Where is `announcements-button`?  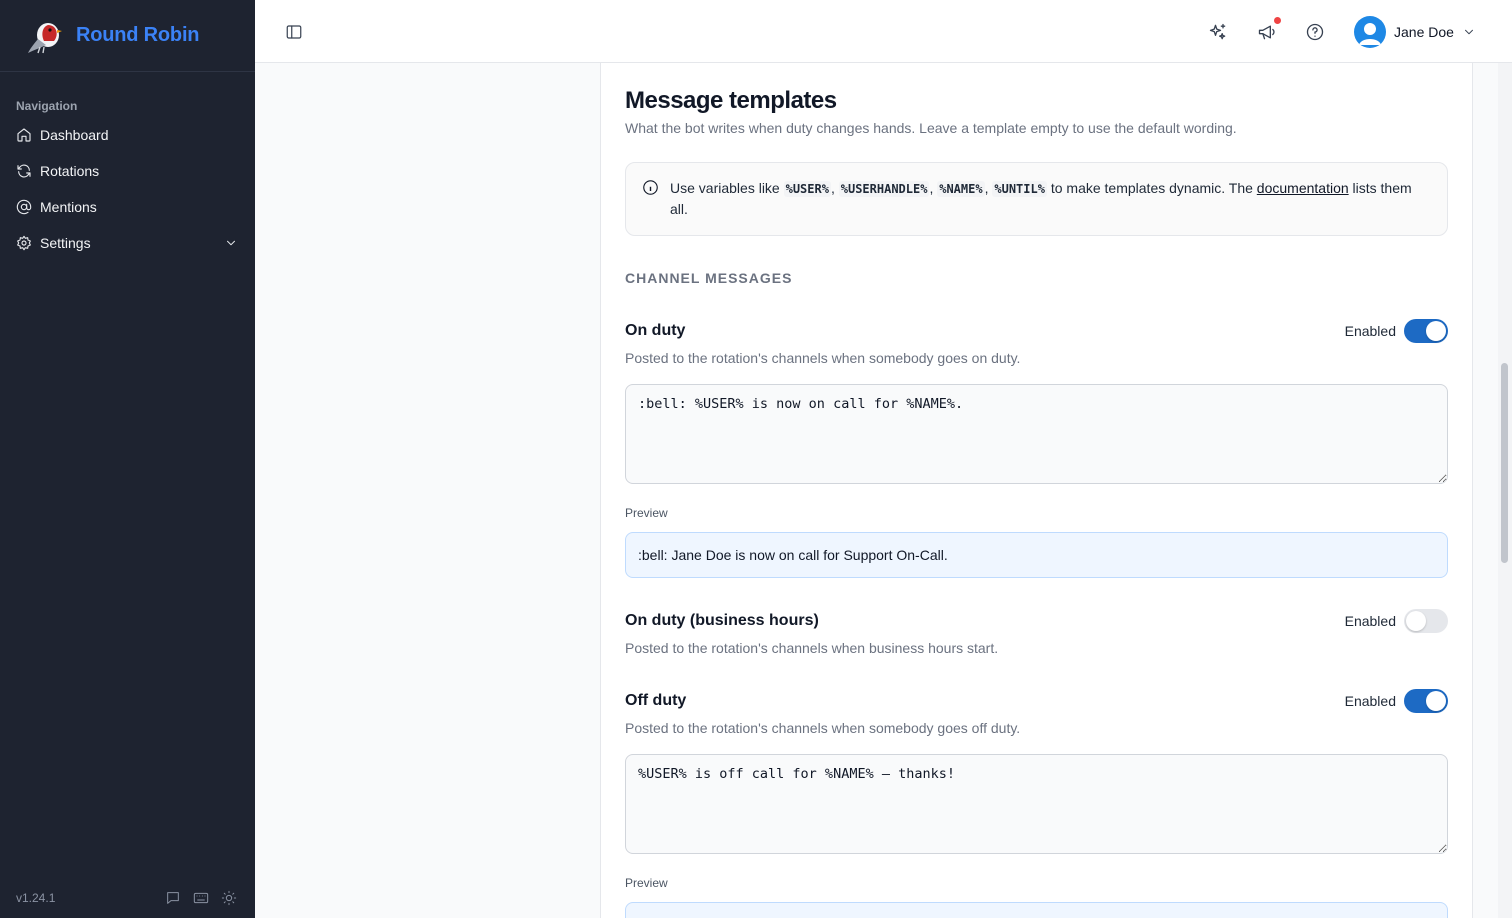 announcements-button is located at coordinates (1269, 29).